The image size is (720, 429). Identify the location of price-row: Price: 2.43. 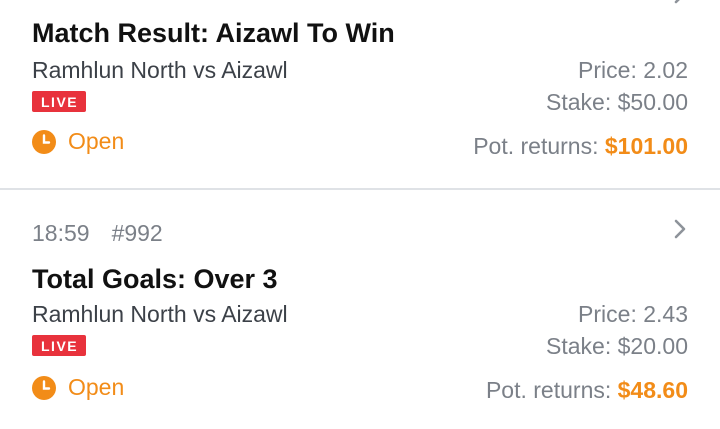
(633, 314).